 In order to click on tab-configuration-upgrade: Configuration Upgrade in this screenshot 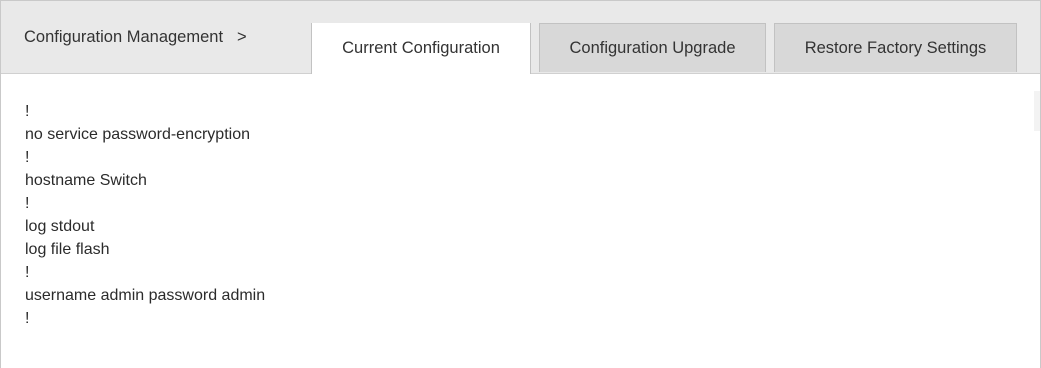, I will do `click(652, 47)`.